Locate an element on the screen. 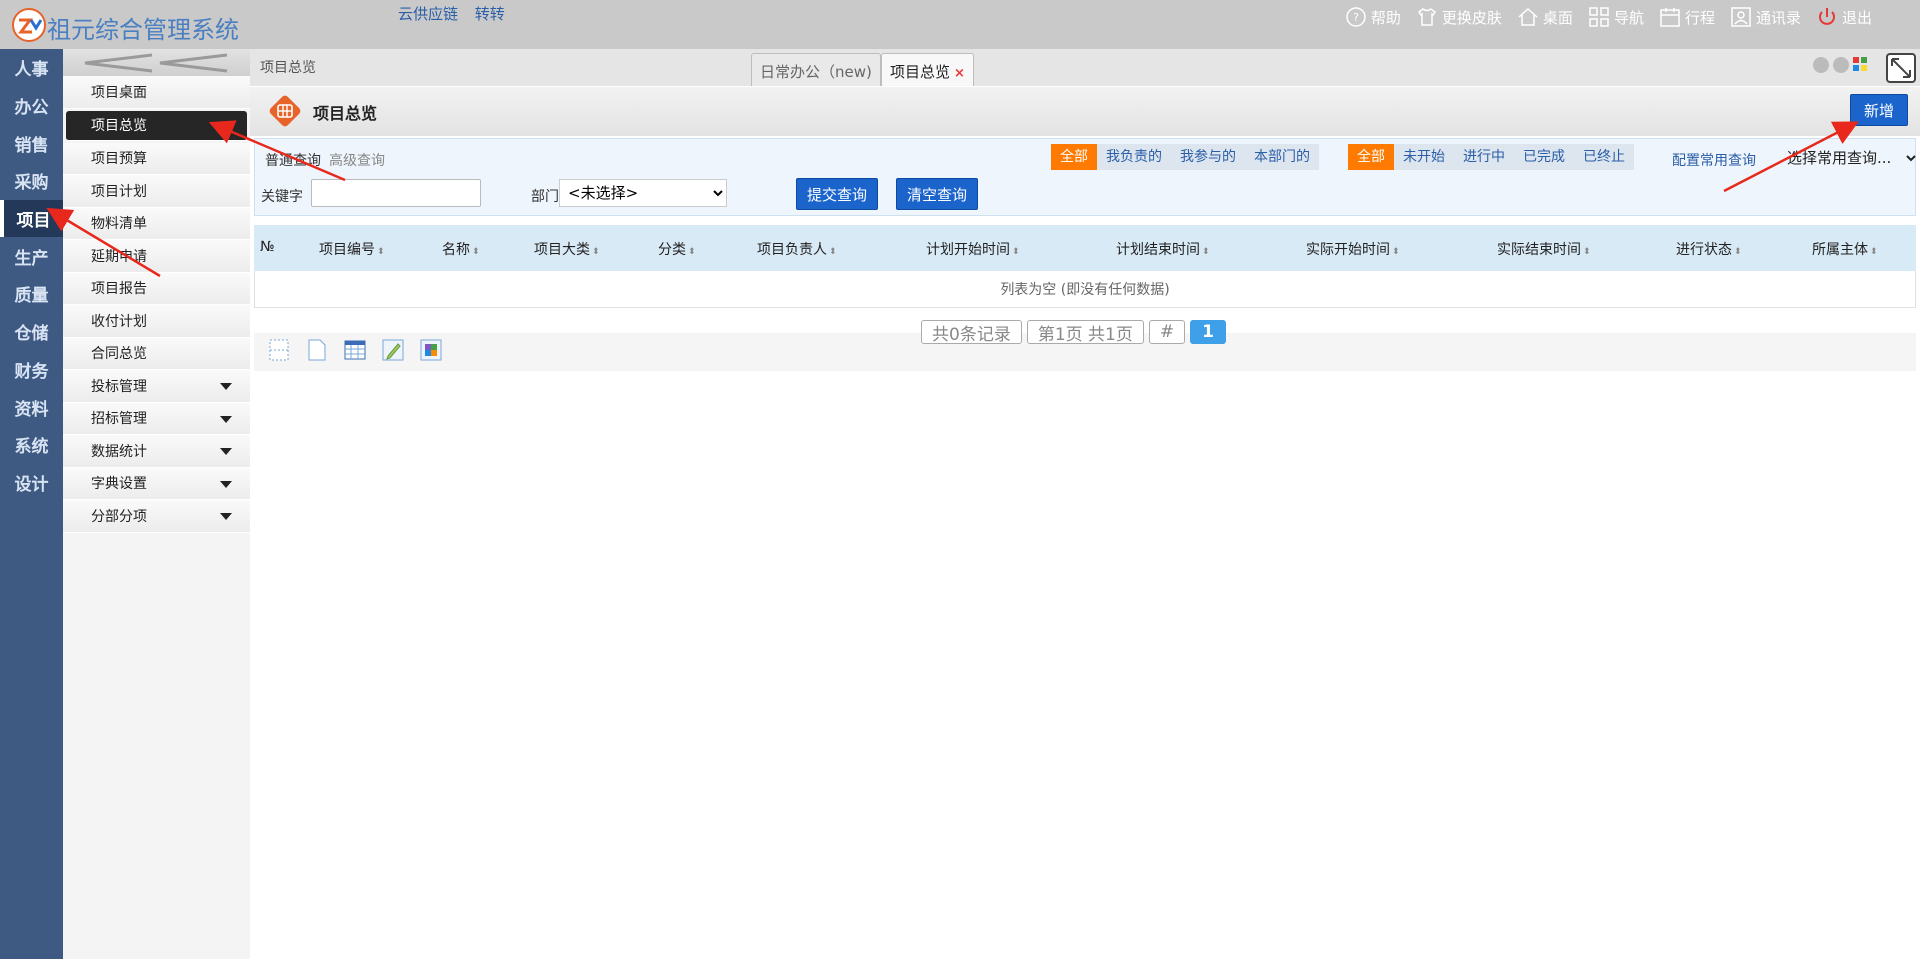  windows-icon is located at coordinates (1860, 64).